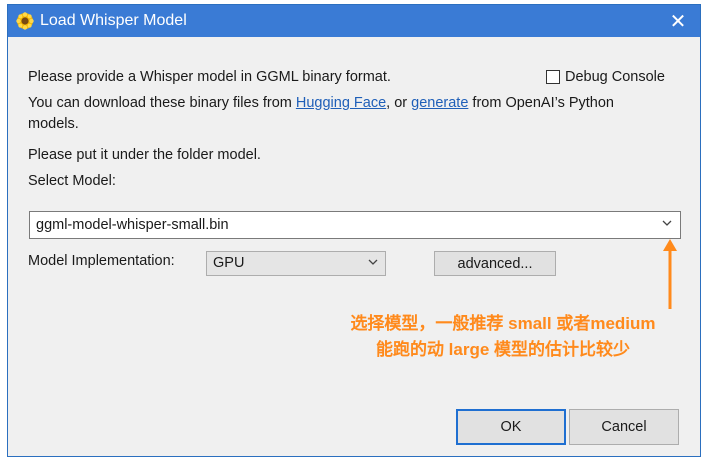 The height and width of the screenshot is (465, 709). I want to click on folder-instruction: Please put it under the folder model., so click(144, 155).